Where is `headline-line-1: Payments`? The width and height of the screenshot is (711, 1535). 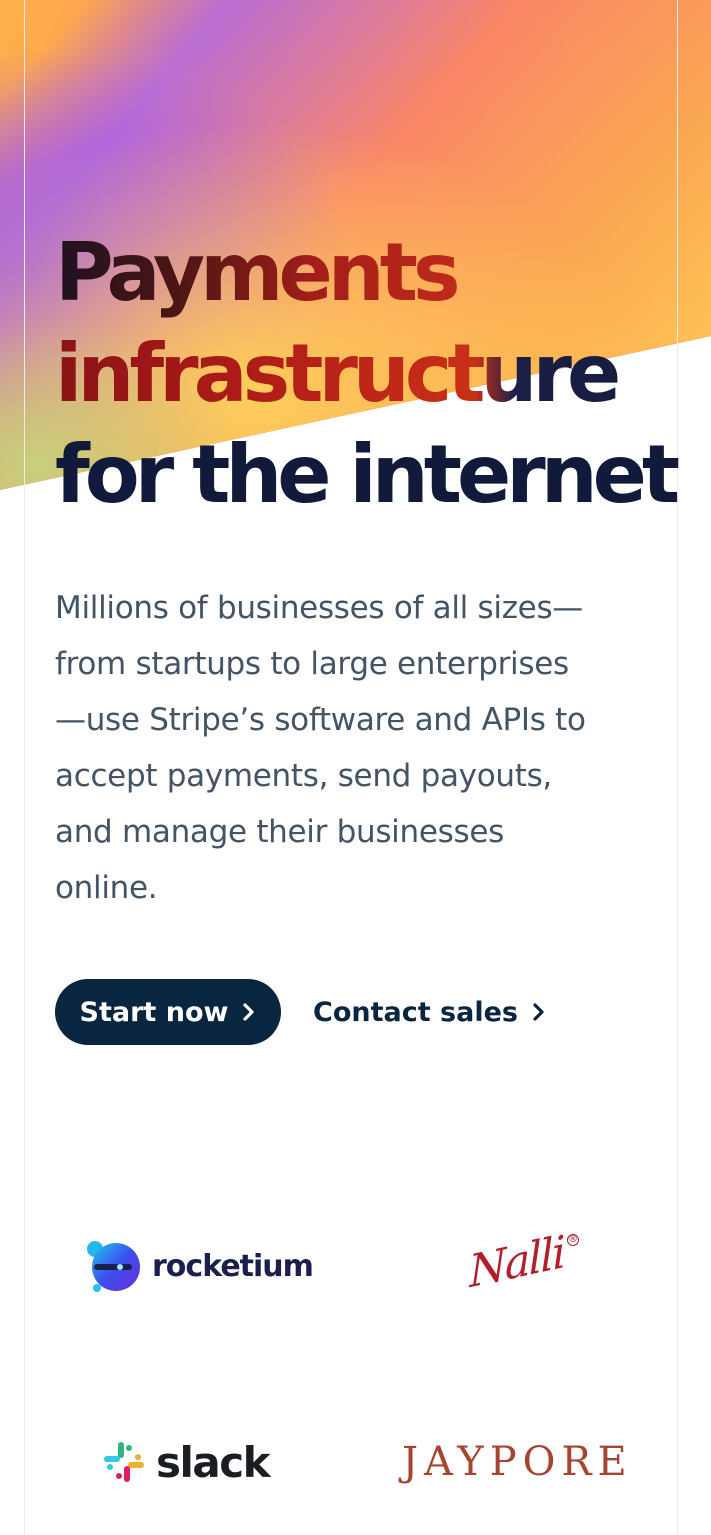 headline-line-1: Payments is located at coordinates (375, 272).